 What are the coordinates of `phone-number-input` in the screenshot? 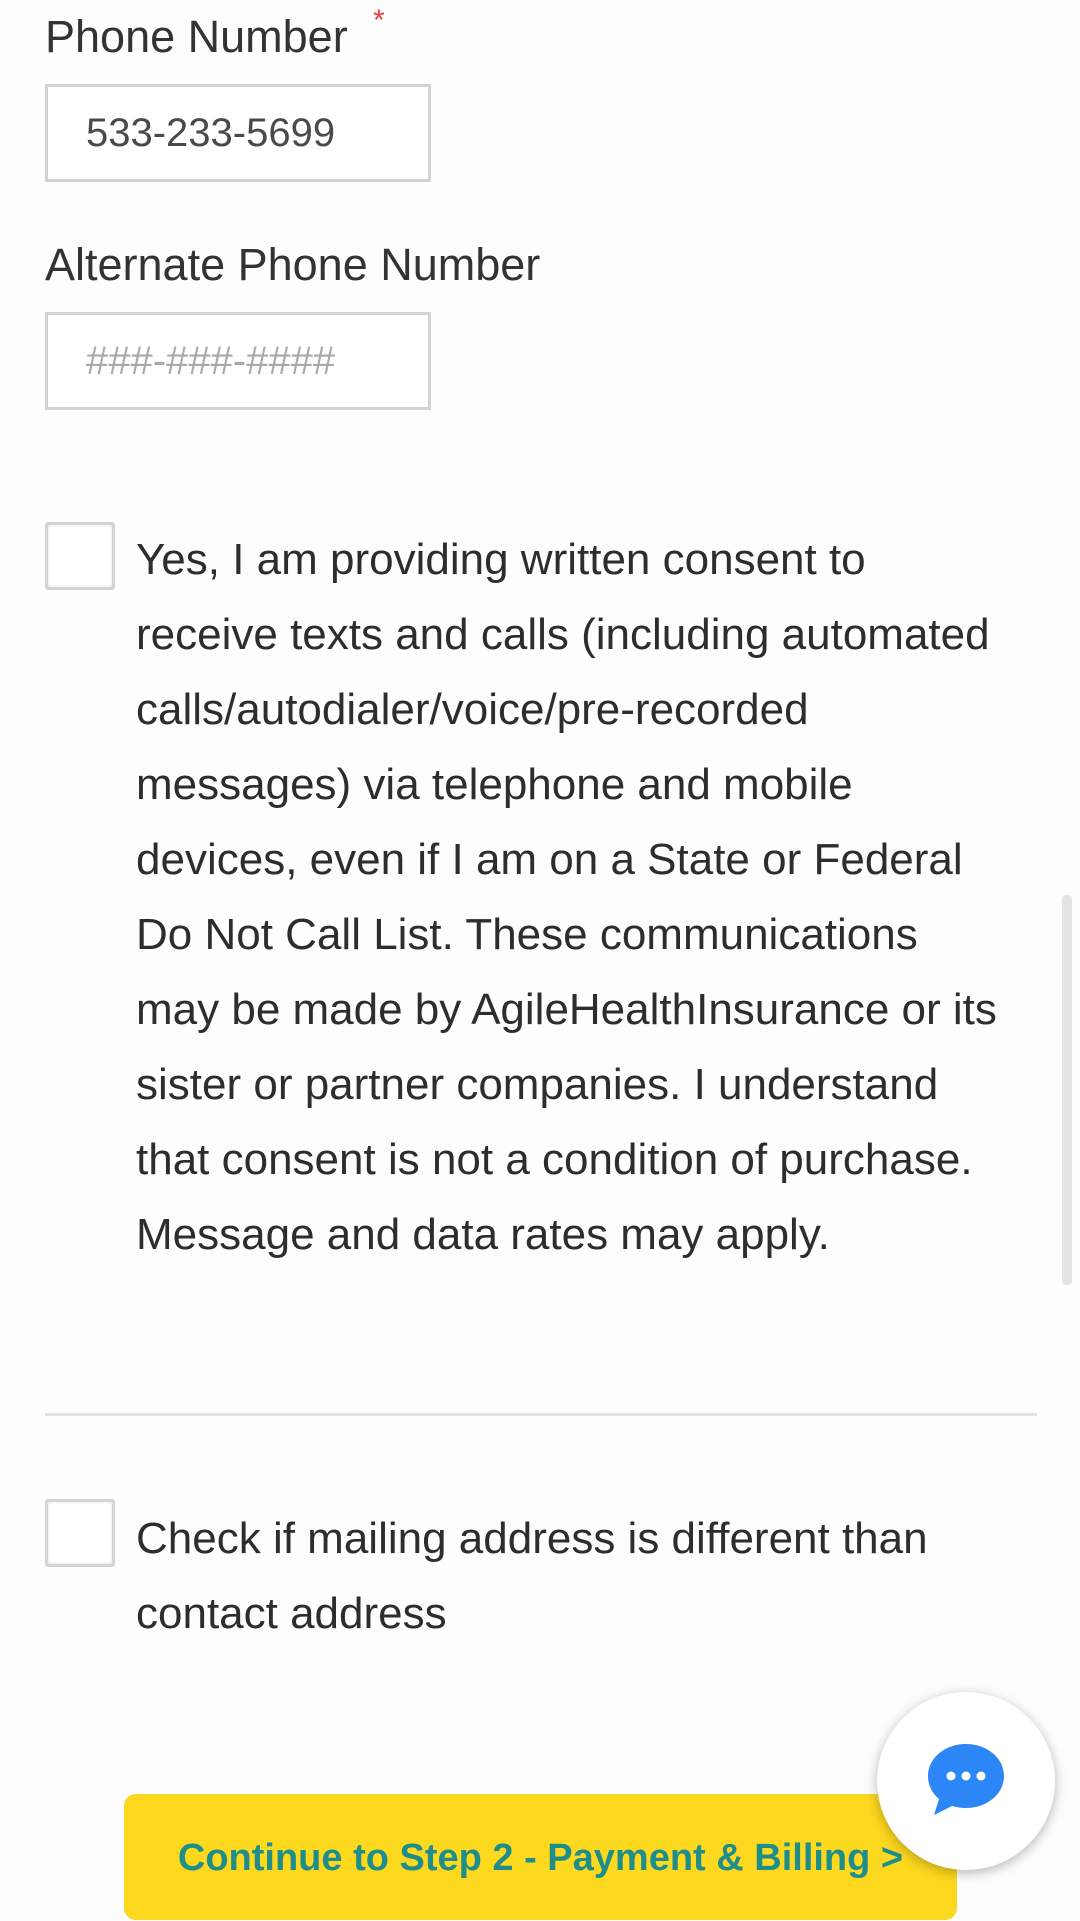 It's located at (238, 133).